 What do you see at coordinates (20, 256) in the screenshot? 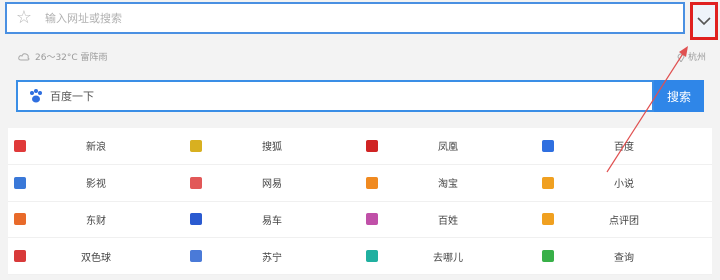
I see `lottery-icon` at bounding box center [20, 256].